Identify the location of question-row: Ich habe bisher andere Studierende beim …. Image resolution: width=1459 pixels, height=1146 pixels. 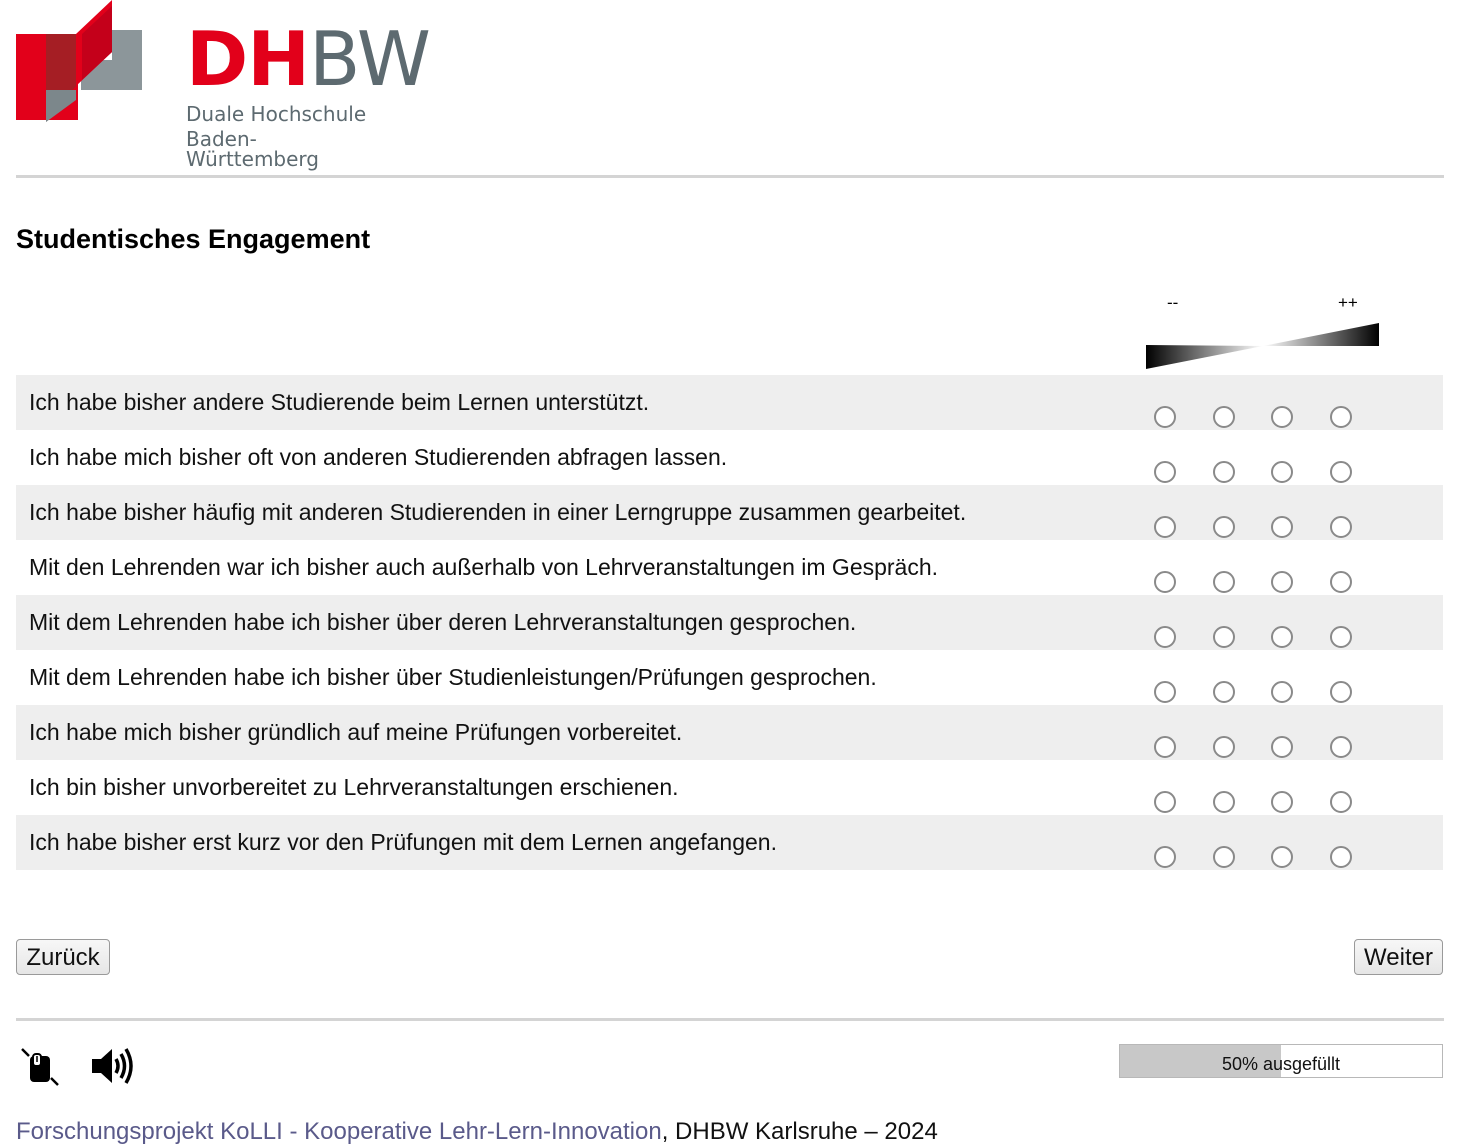
(729, 402).